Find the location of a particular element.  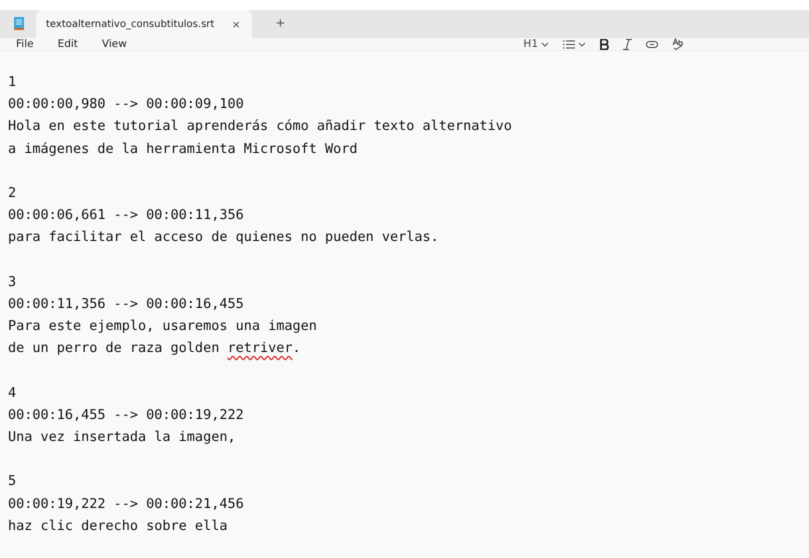

text-line: Hola en este tutorial aprenderás cómo añadir texto alternativo is located at coordinates (260, 126).